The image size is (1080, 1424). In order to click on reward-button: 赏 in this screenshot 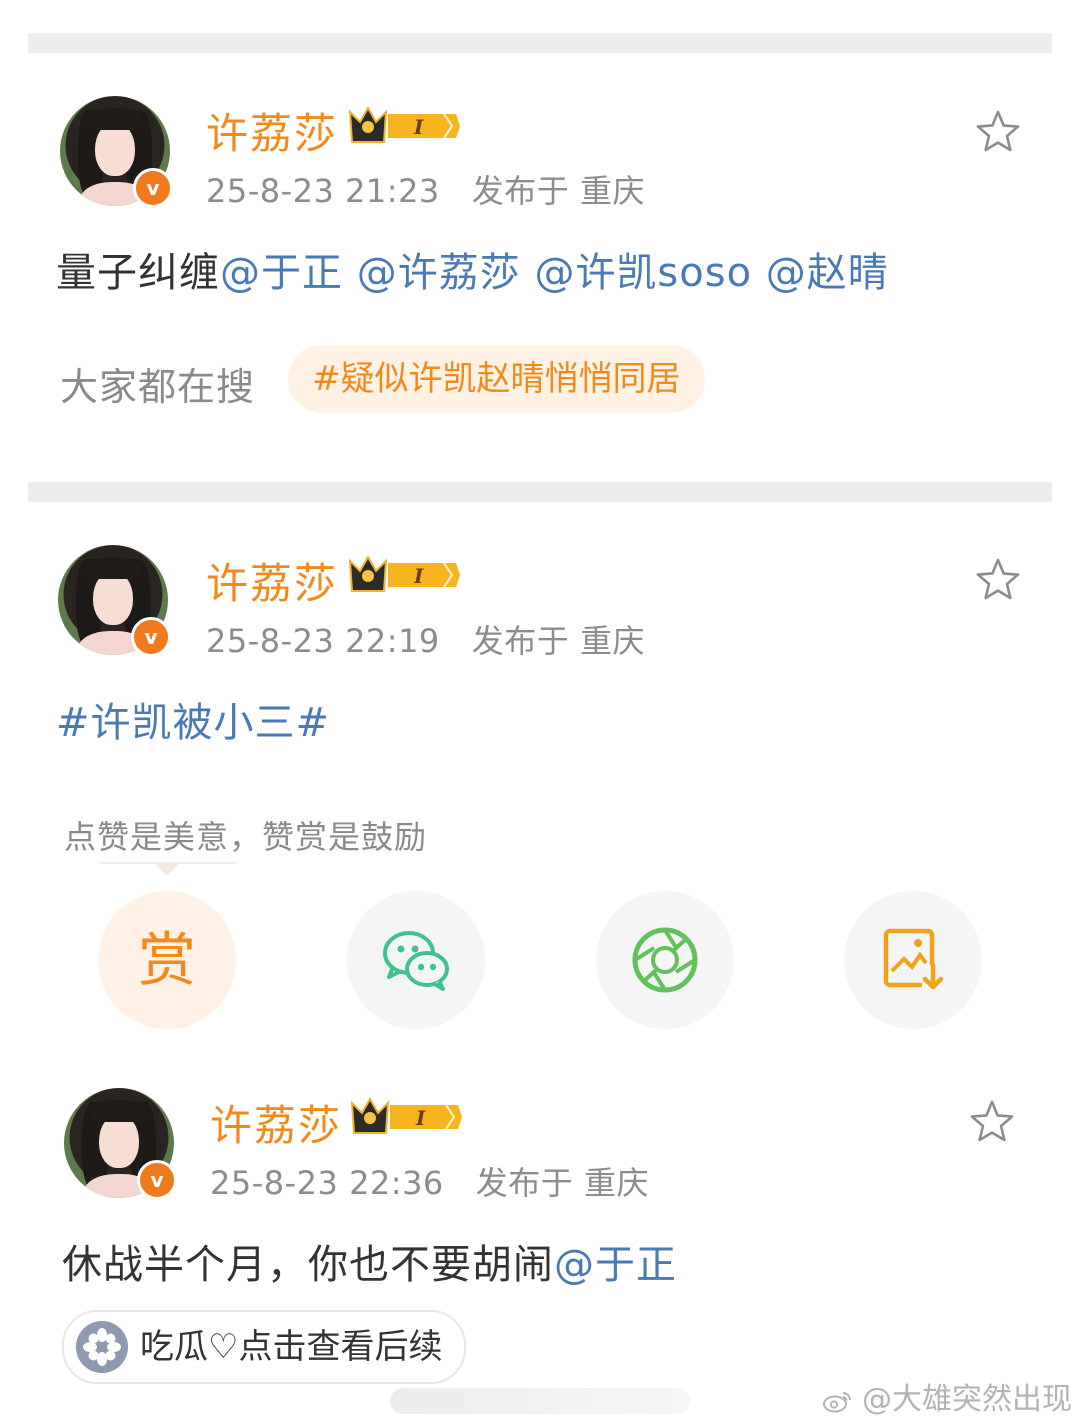, I will do `click(167, 960)`.